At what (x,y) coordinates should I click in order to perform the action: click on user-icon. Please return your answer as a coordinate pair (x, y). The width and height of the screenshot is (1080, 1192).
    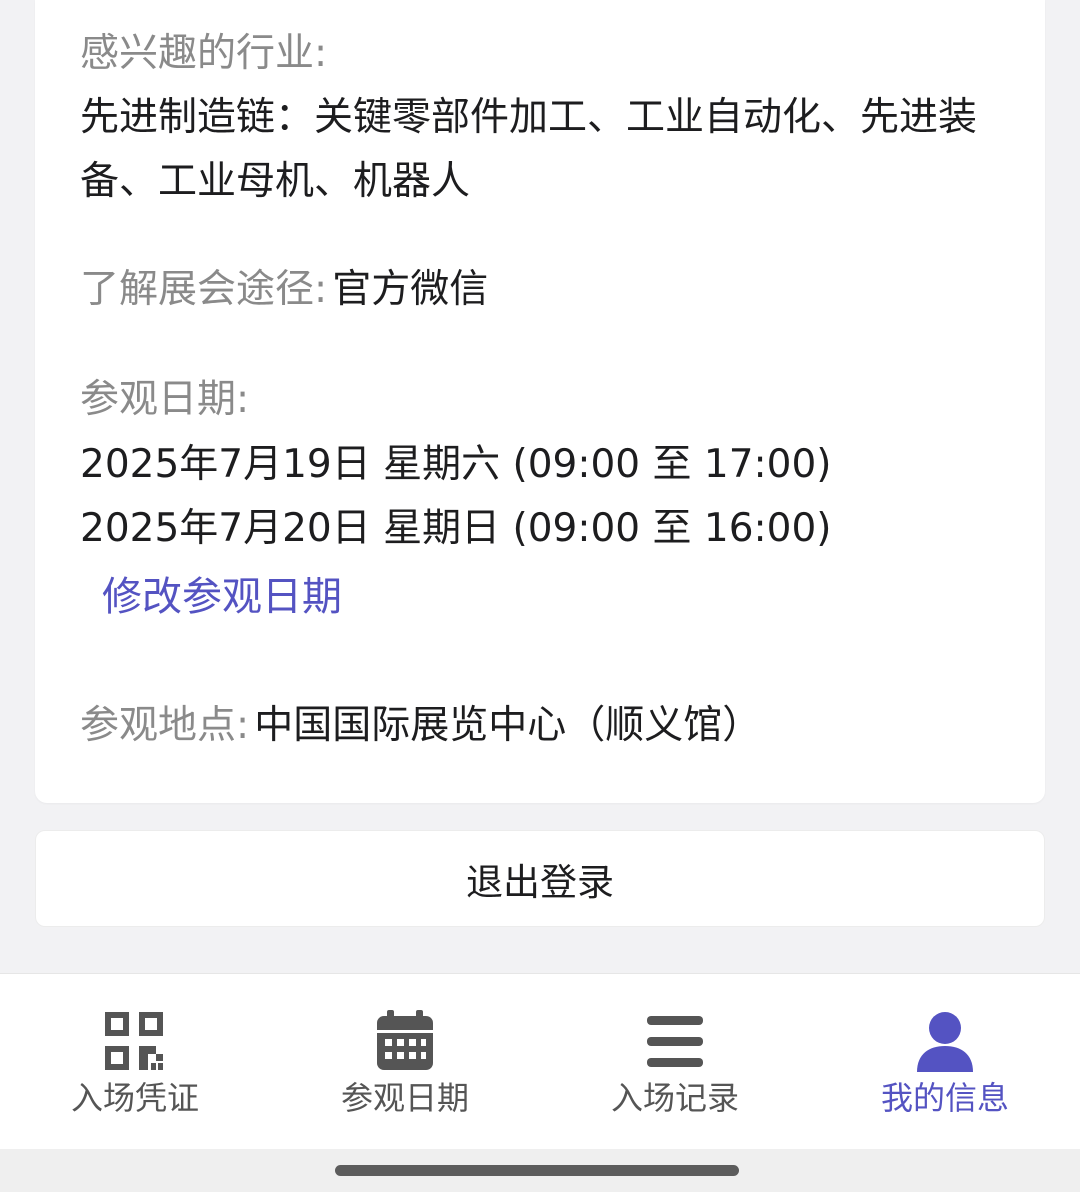
    Looking at the image, I should click on (945, 1041).